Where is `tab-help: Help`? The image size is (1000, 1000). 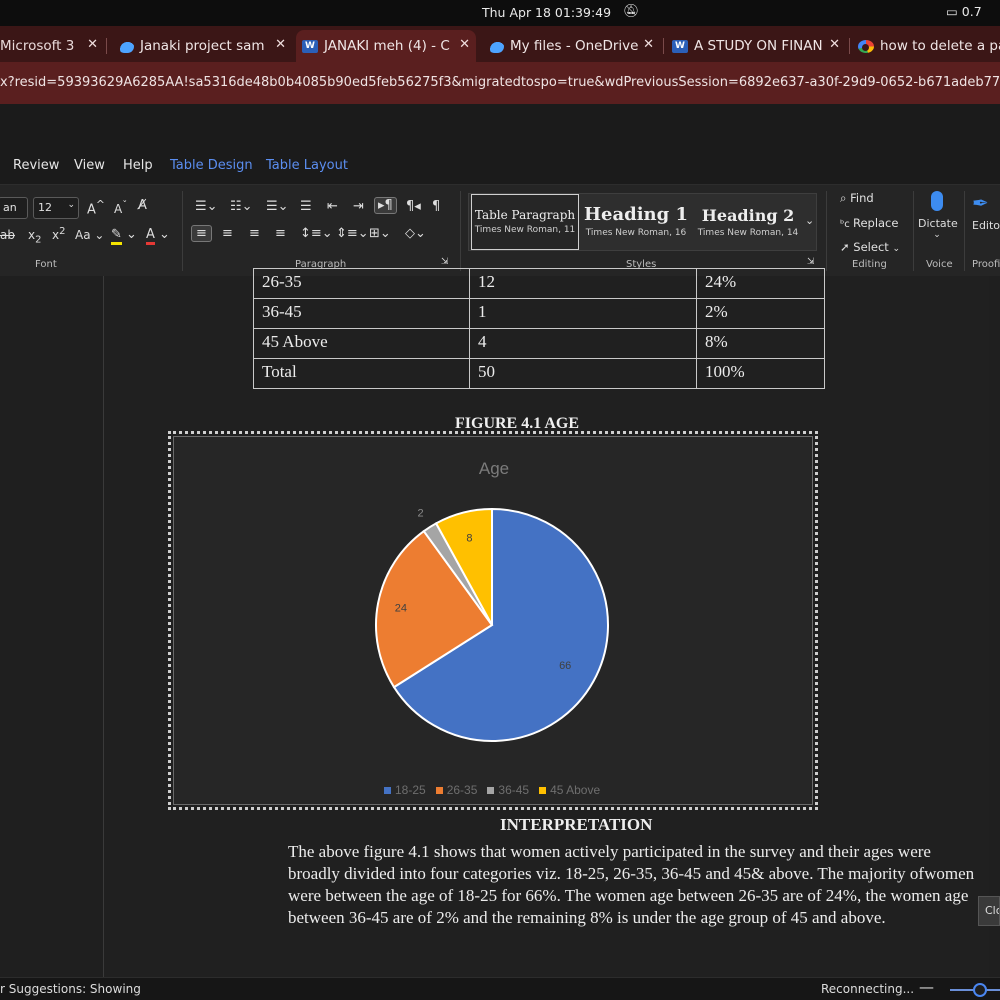
tab-help: Help is located at coordinates (138, 165).